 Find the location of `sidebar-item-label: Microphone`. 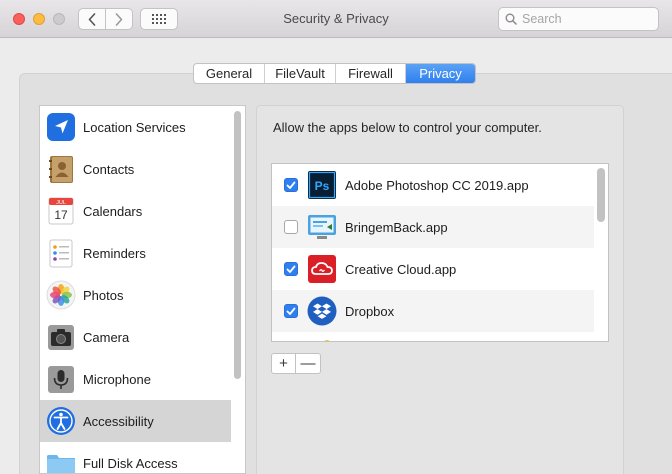

sidebar-item-label: Microphone is located at coordinates (117, 379).